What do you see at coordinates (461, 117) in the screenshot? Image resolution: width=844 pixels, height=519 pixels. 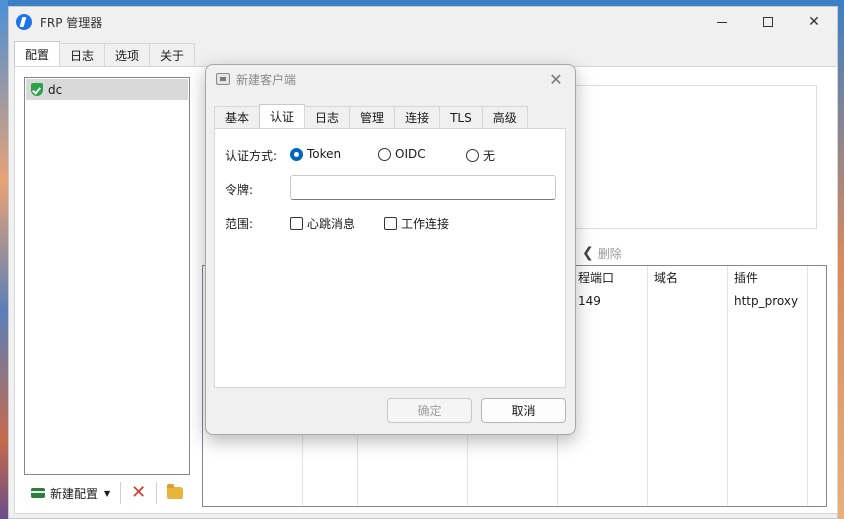 I see `tab-tls: TLS` at bounding box center [461, 117].